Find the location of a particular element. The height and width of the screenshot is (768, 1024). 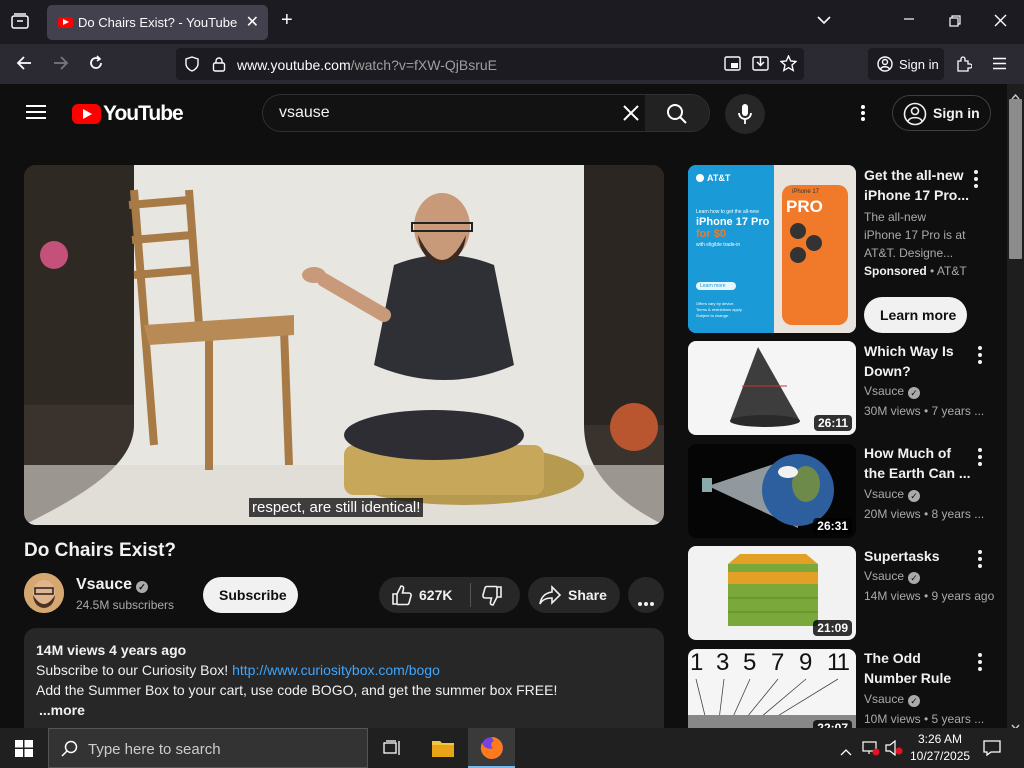

clock-date: 10/27/2025 is located at coordinates (940, 756).